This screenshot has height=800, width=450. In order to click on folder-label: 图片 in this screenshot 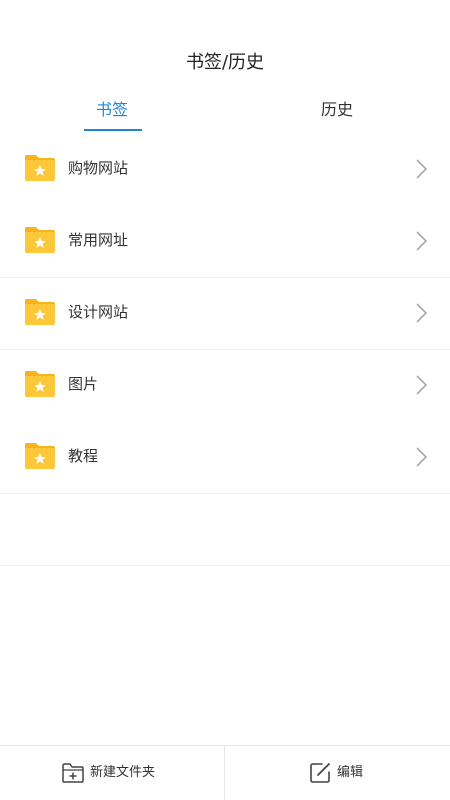, I will do `click(83, 384)`.